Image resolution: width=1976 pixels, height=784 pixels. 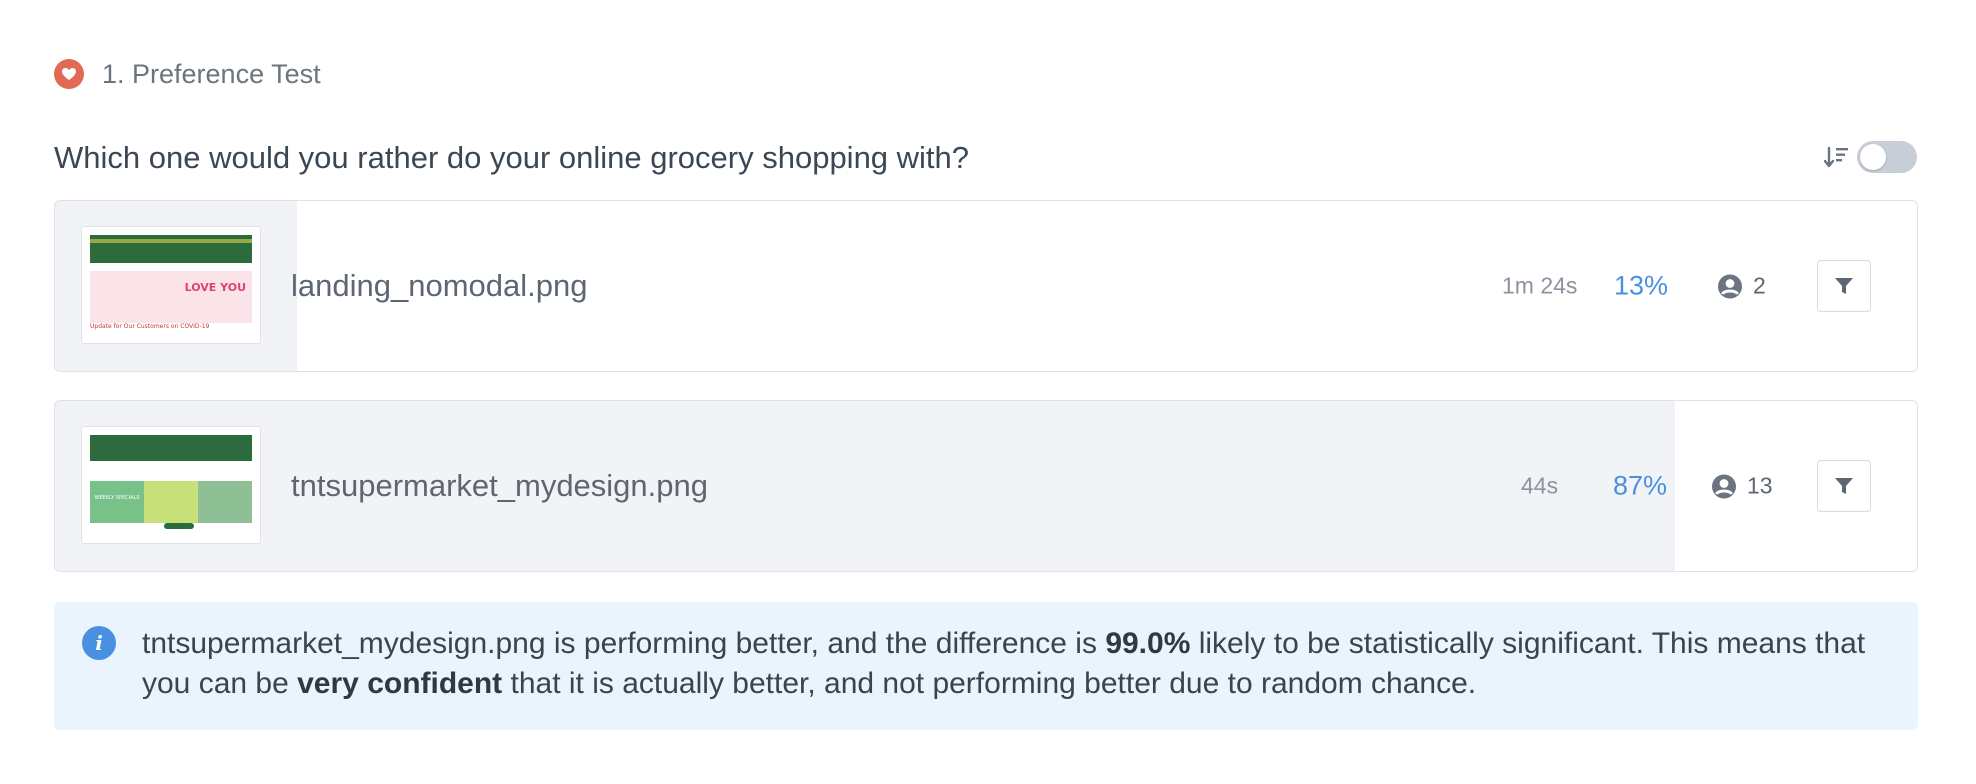 What do you see at coordinates (1640, 485) in the screenshot?
I see `option-percent: 87%` at bounding box center [1640, 485].